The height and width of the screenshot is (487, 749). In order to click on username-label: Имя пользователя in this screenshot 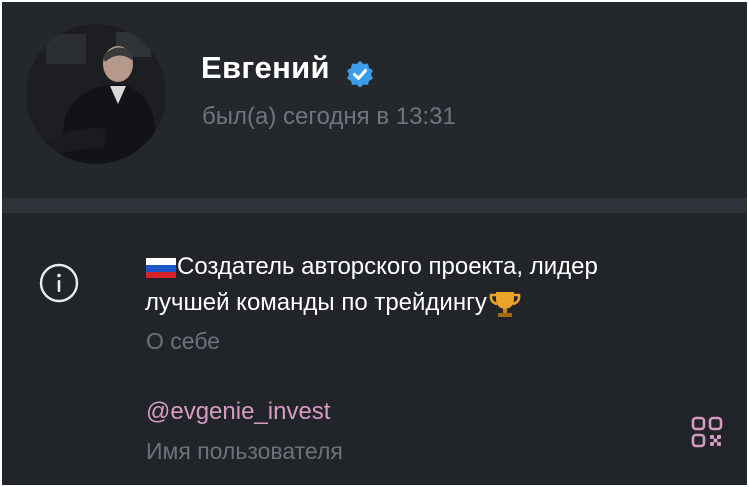, I will do `click(244, 451)`.